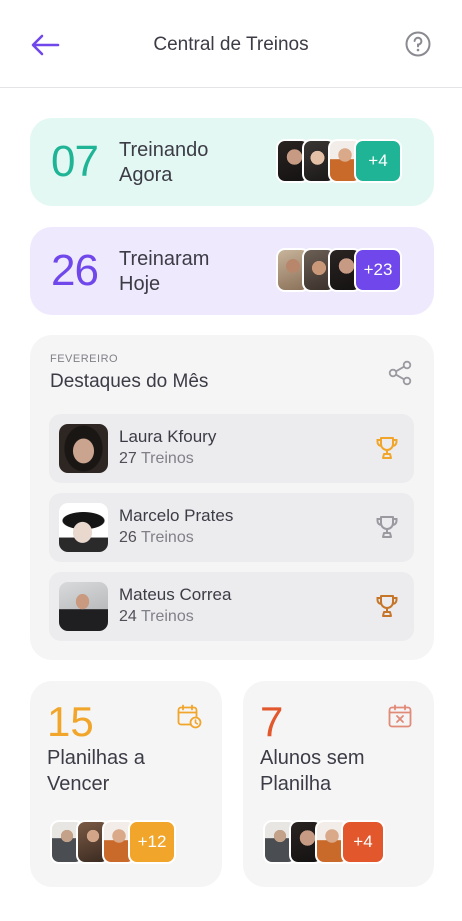 The height and width of the screenshot is (921, 462). I want to click on ranking-name: Marcelo Prates, so click(176, 515).